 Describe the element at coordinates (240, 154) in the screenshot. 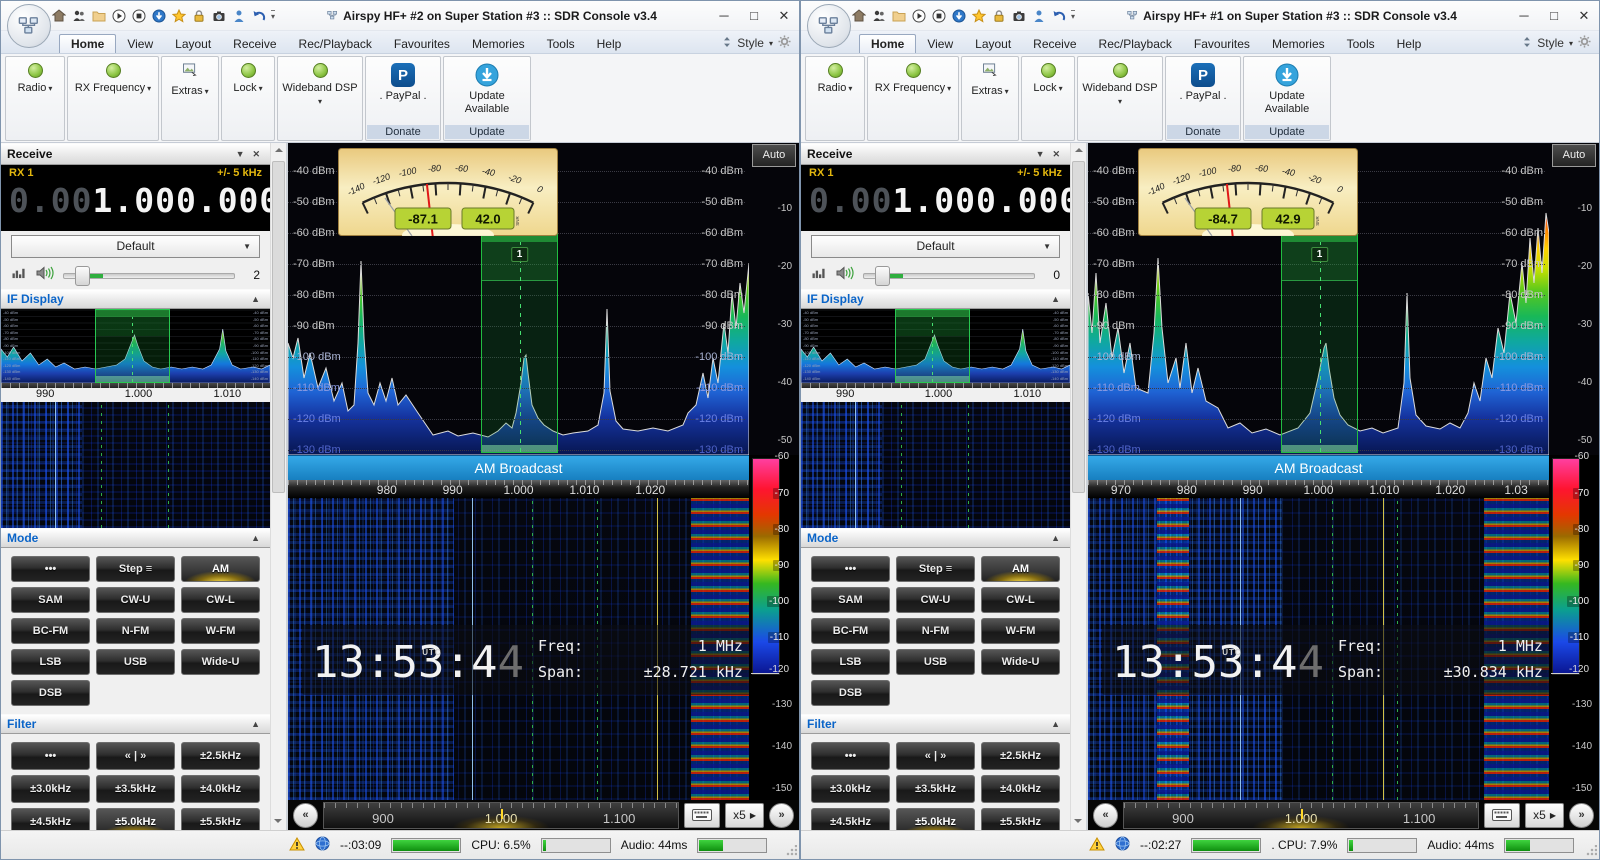

I see `panel-menu-icon: ▼` at that location.